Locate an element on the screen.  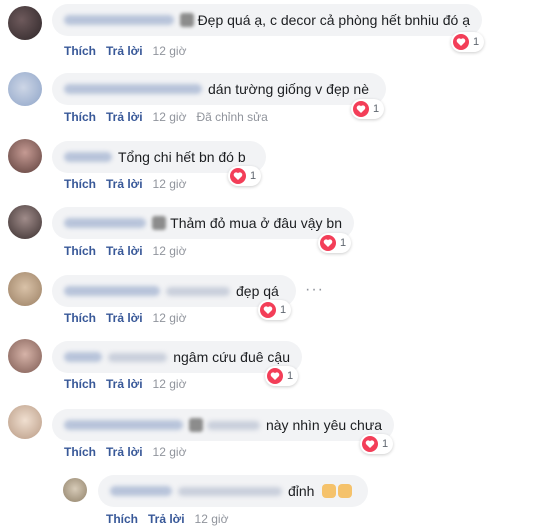
comment-text: dán tường giống v đẹp nè is located at coordinates (289, 89).